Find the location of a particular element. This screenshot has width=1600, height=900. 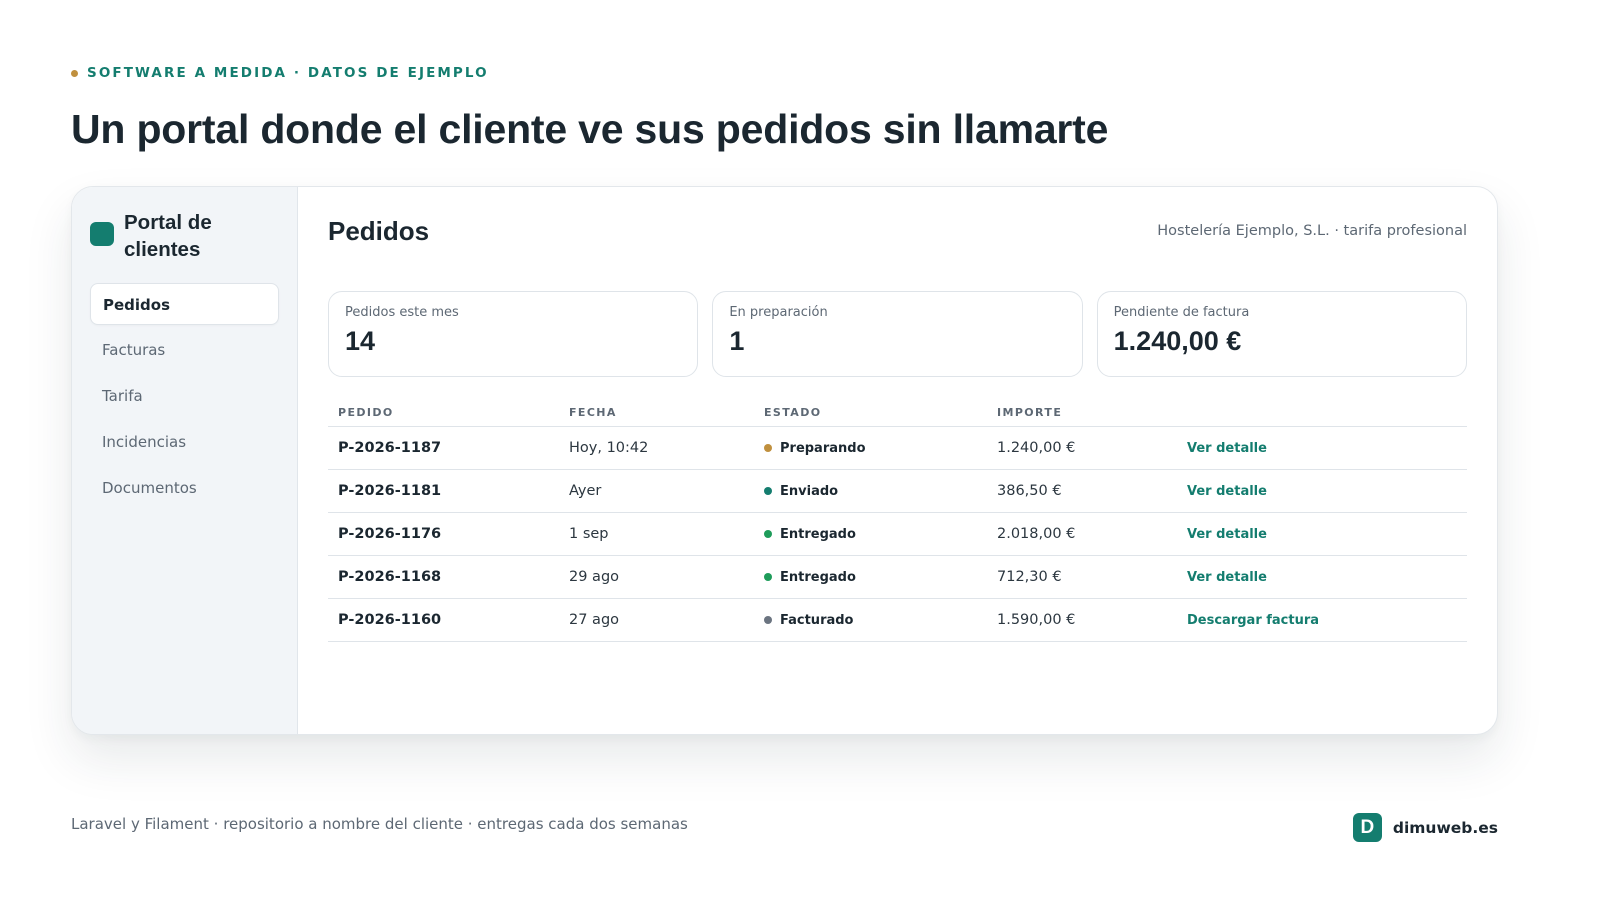

column-header-fecha: FECHA is located at coordinates (593, 412).